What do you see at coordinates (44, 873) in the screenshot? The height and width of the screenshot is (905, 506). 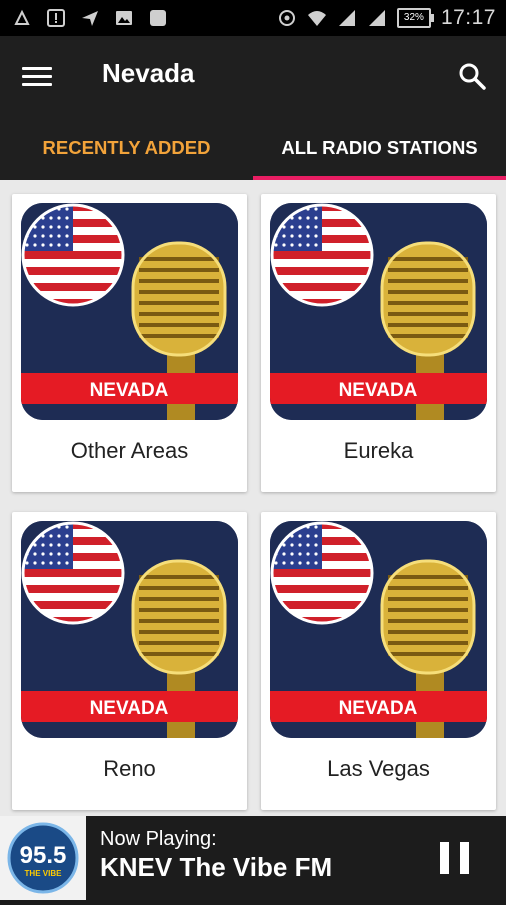 I see `logo-subtext: THE VIBE` at bounding box center [44, 873].